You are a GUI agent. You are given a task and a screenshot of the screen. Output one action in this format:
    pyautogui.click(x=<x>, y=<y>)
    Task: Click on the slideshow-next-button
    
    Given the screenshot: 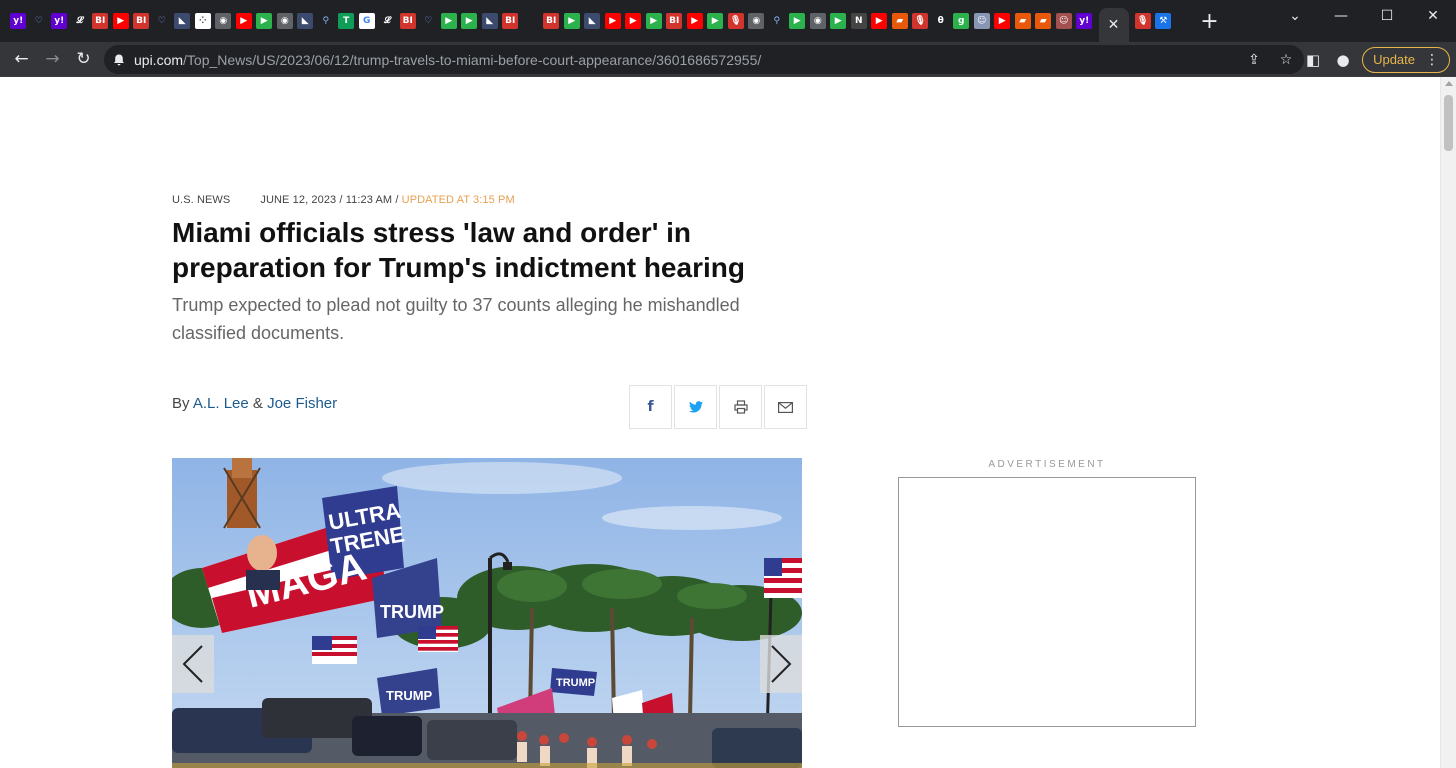 What is the action you would take?
    pyautogui.click(x=781, y=664)
    